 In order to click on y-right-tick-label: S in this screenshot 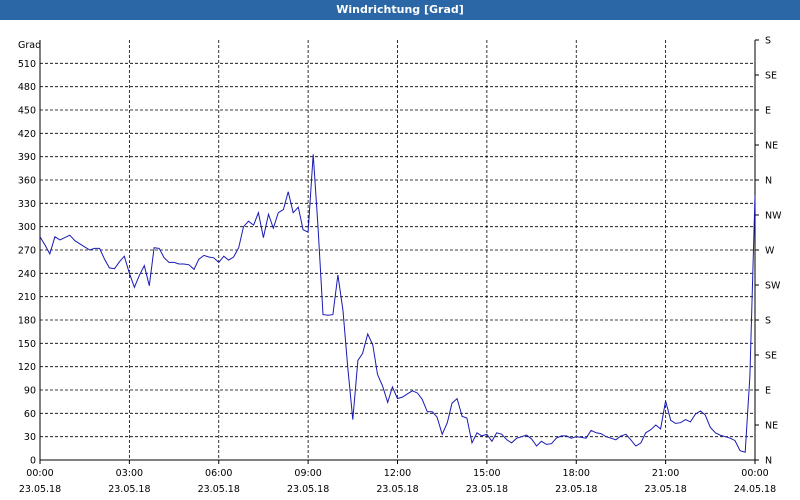, I will do `click(768, 321)`.